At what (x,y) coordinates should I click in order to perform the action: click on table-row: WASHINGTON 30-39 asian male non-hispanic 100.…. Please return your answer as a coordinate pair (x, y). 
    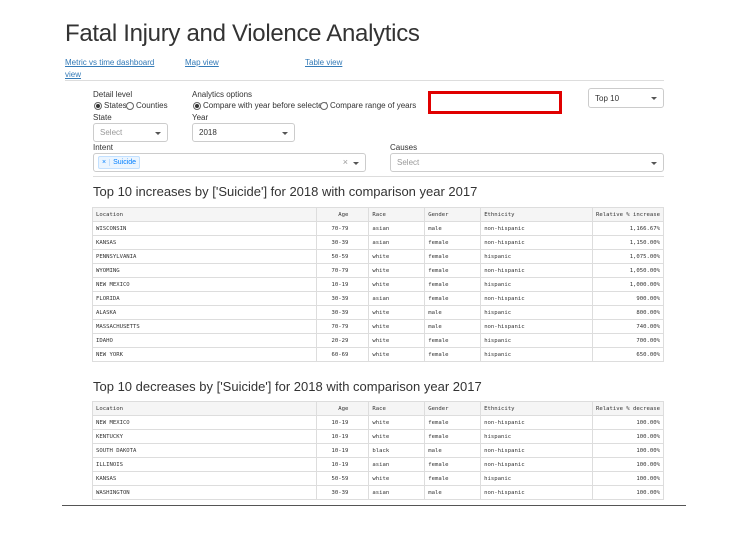
    Looking at the image, I should click on (378, 492).